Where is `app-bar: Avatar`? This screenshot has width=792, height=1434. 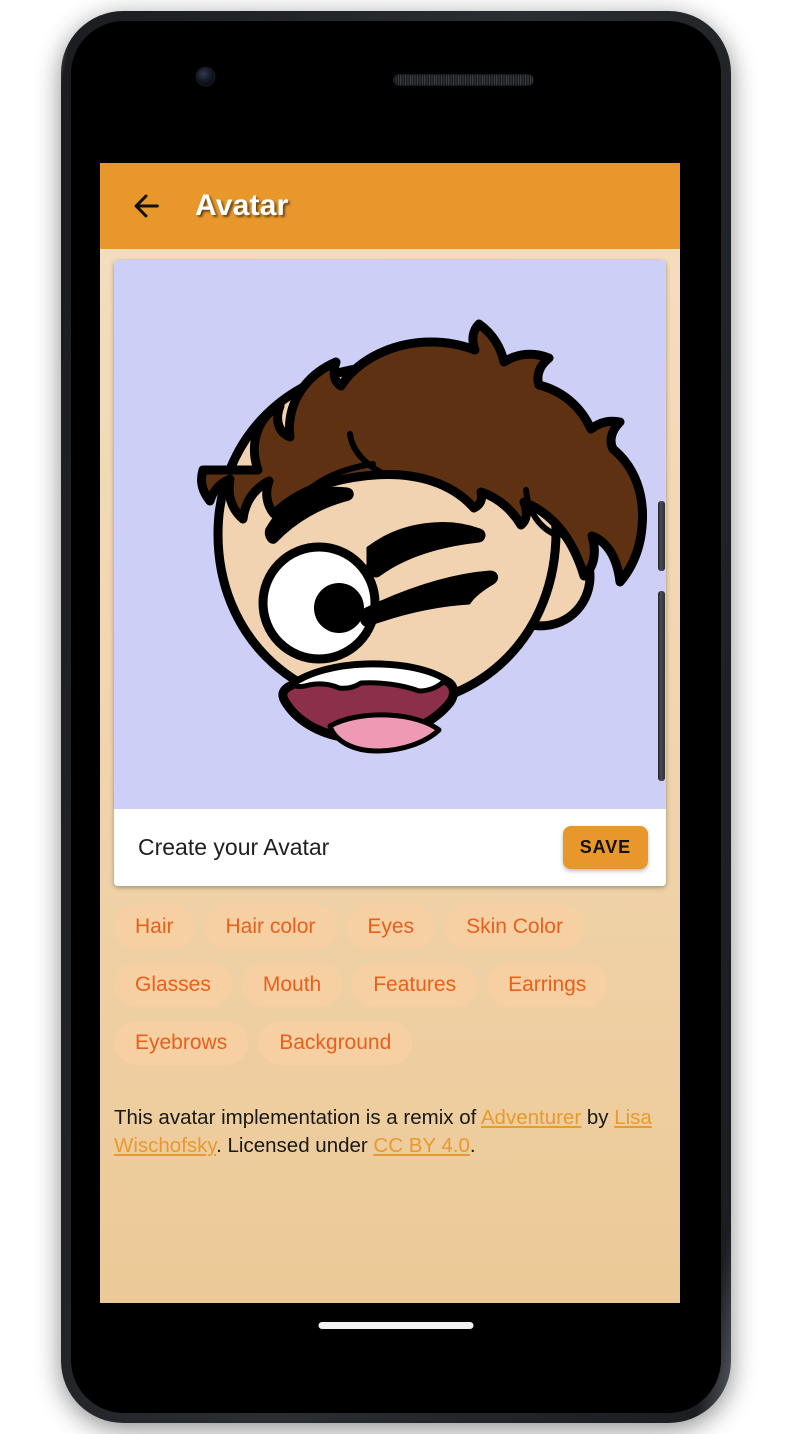 app-bar: Avatar is located at coordinates (390, 206).